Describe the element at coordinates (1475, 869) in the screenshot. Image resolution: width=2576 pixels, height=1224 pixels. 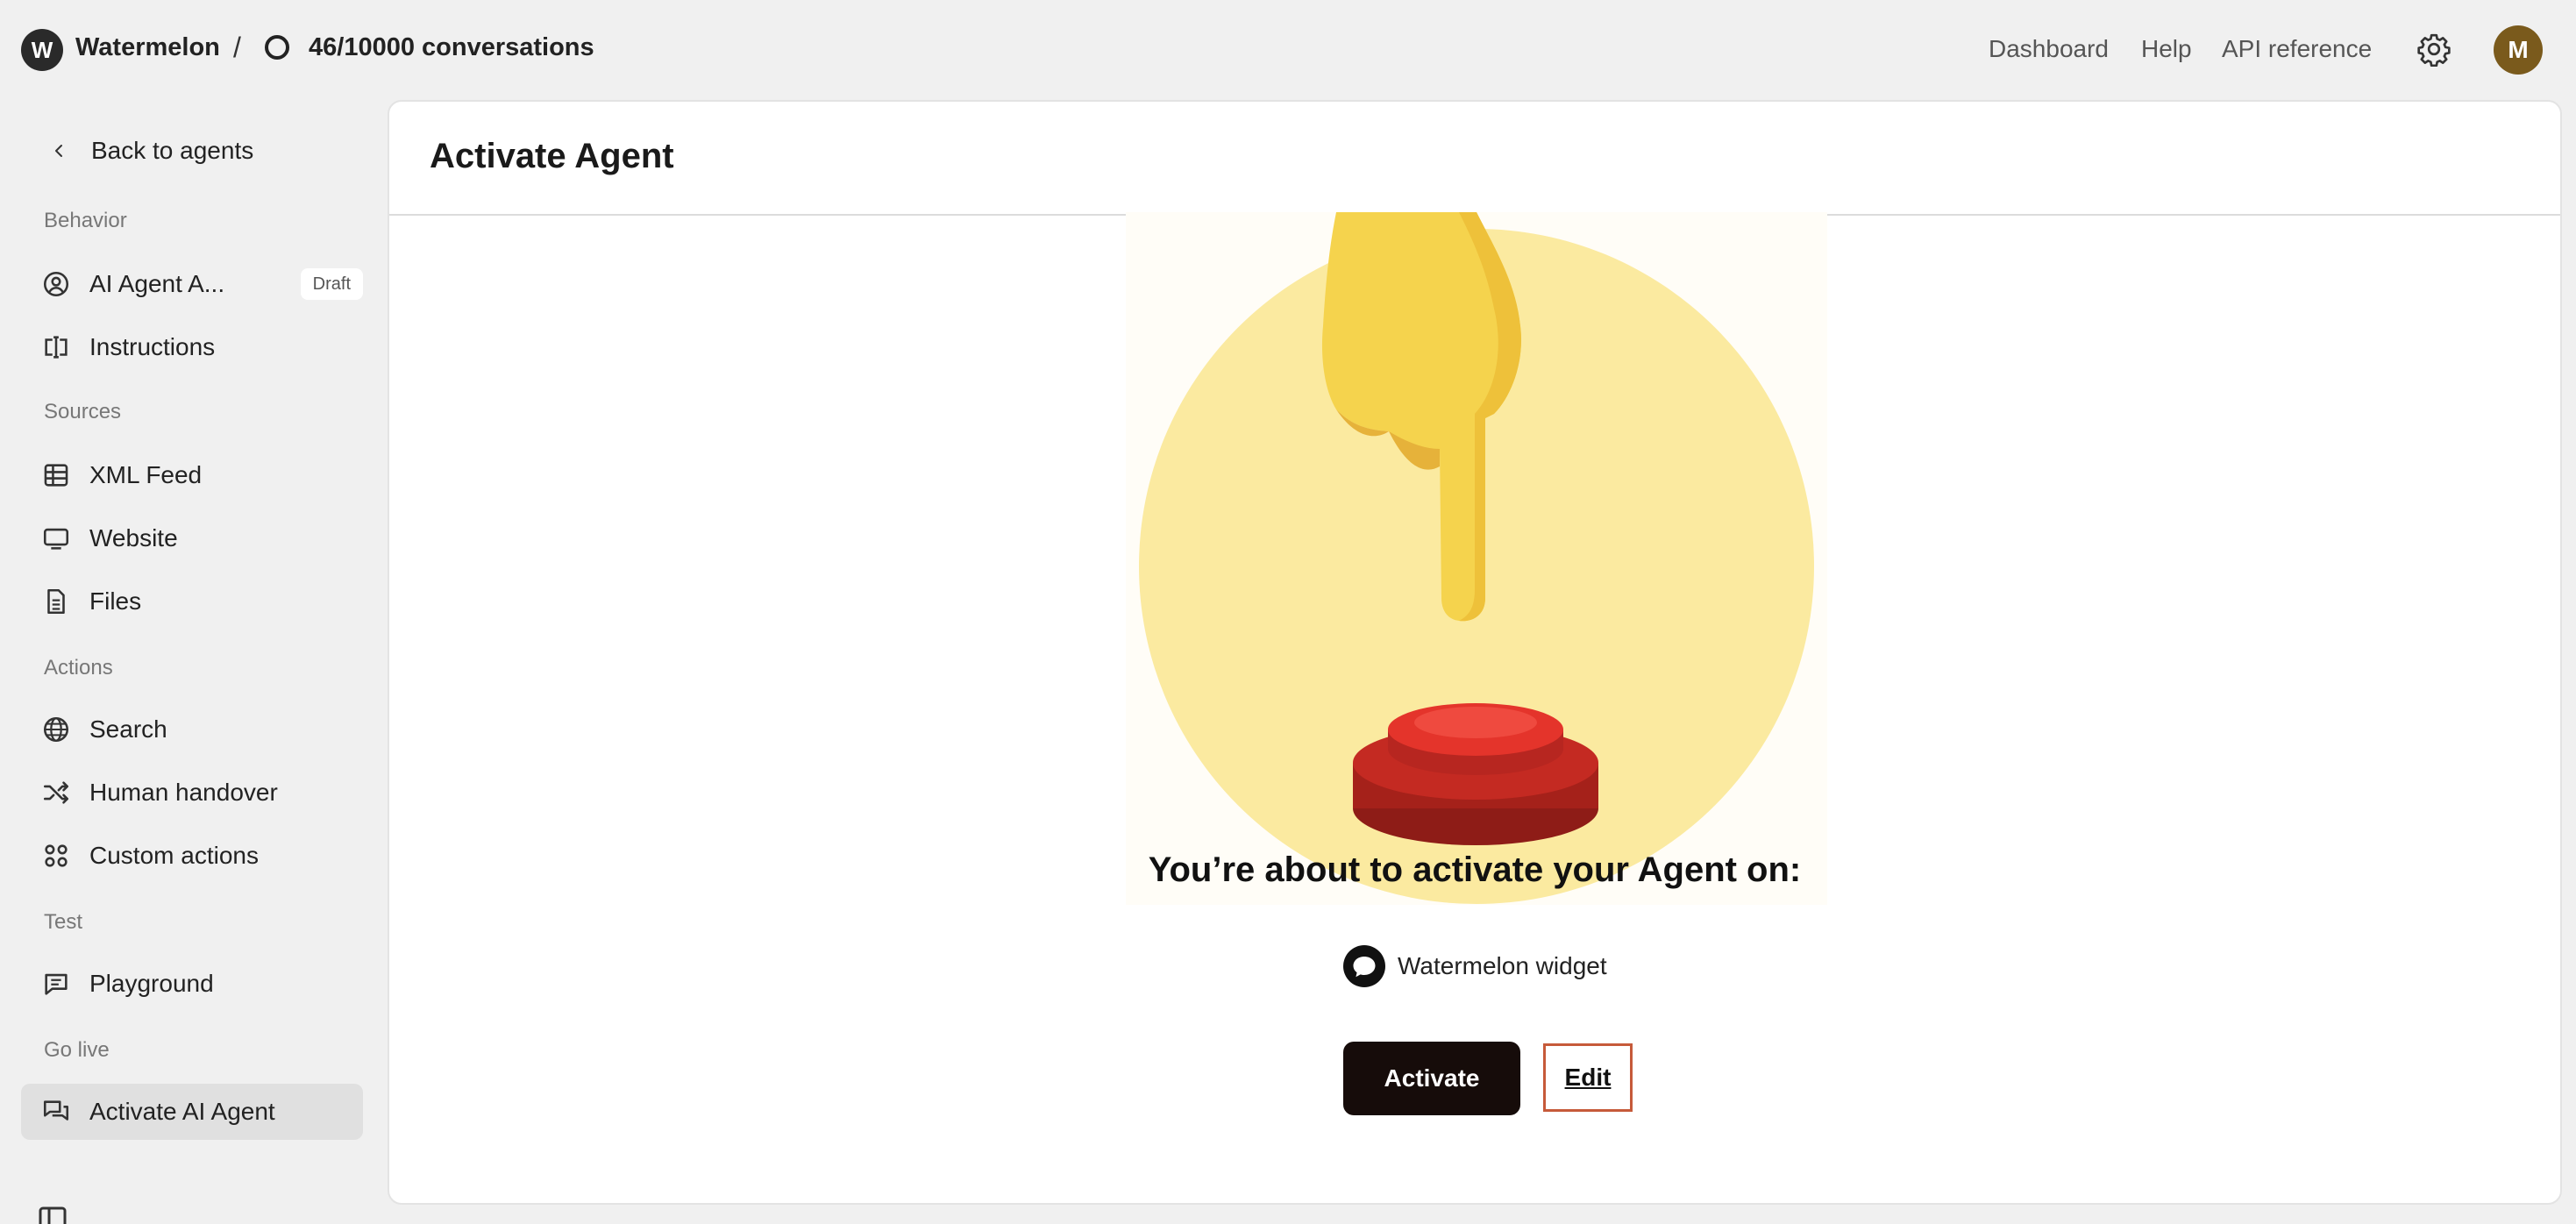
I see `activation-headline: You’re about to activate your Agent on:` at that location.